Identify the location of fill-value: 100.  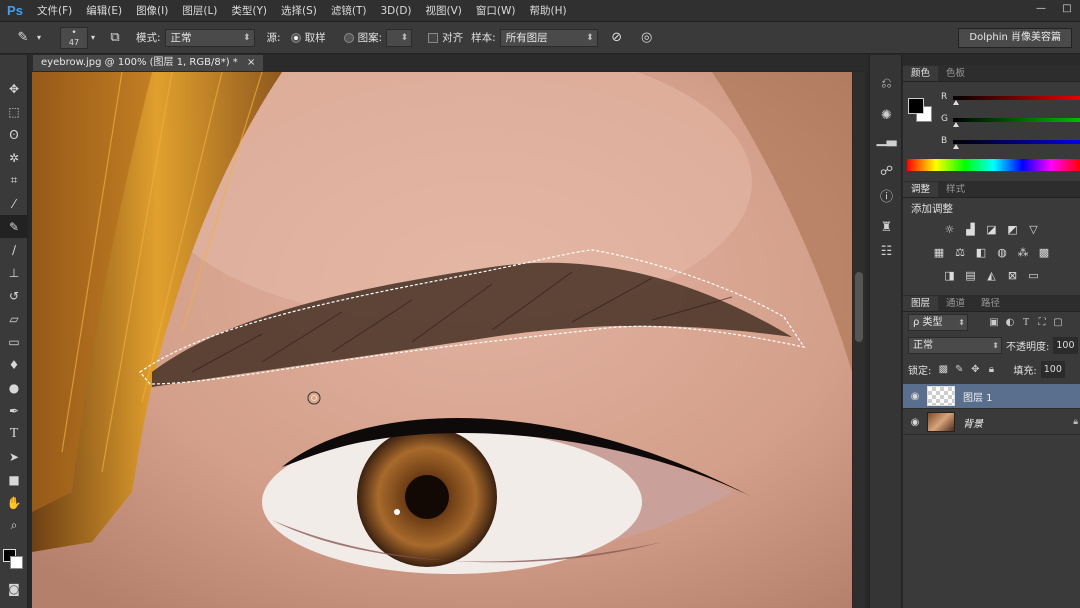
(1052, 369).